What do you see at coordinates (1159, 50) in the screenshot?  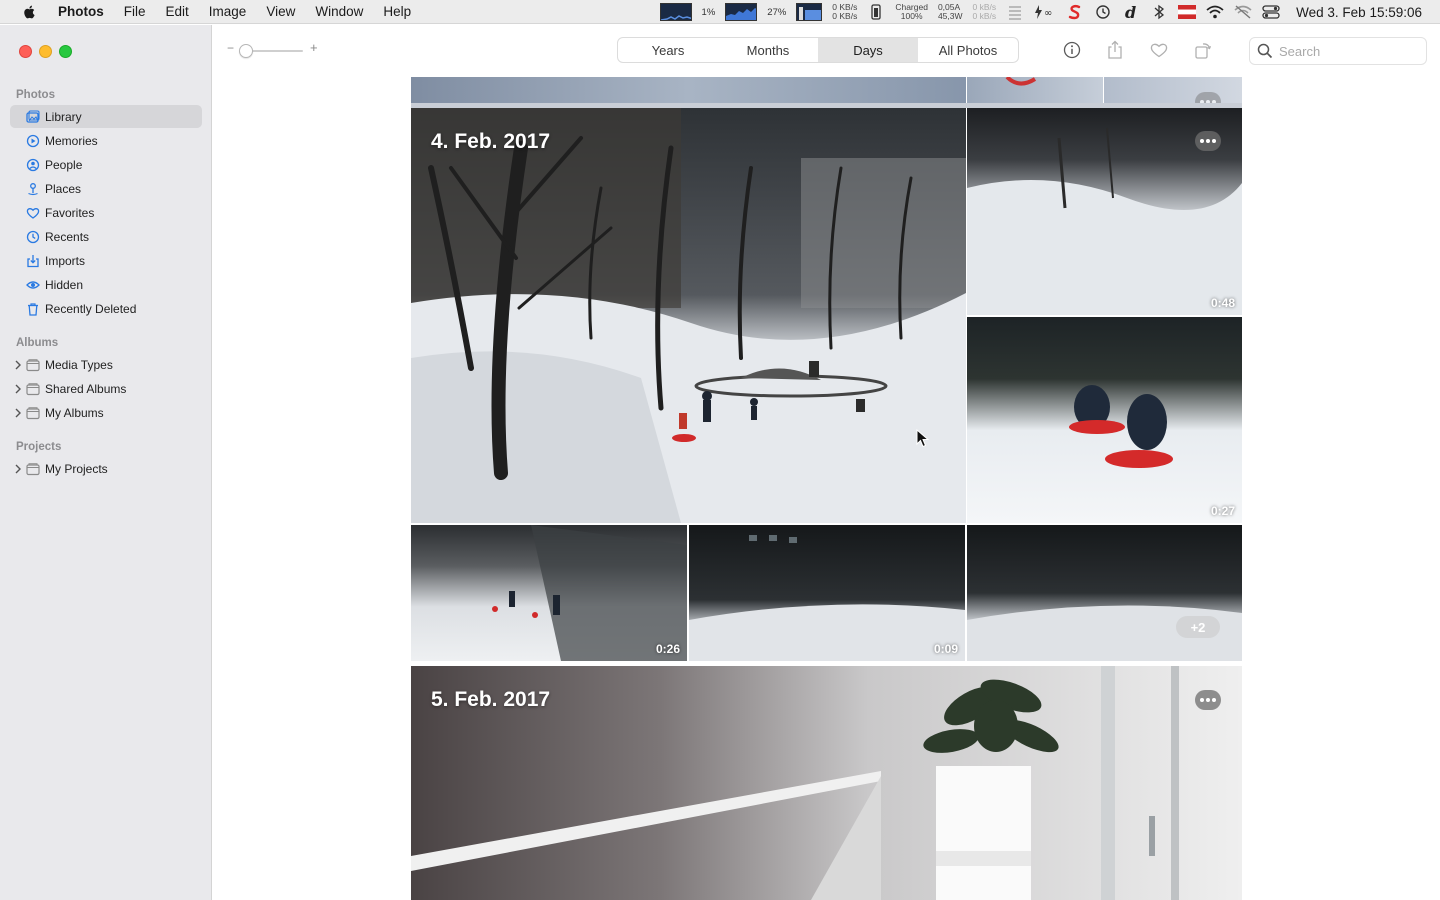 I see `favorite-heart-icon` at bounding box center [1159, 50].